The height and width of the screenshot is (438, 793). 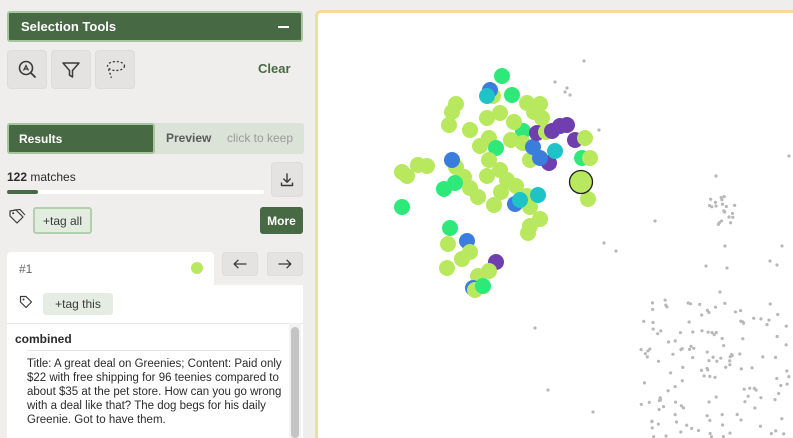 I want to click on lasso-tool-button, so click(x=115, y=69).